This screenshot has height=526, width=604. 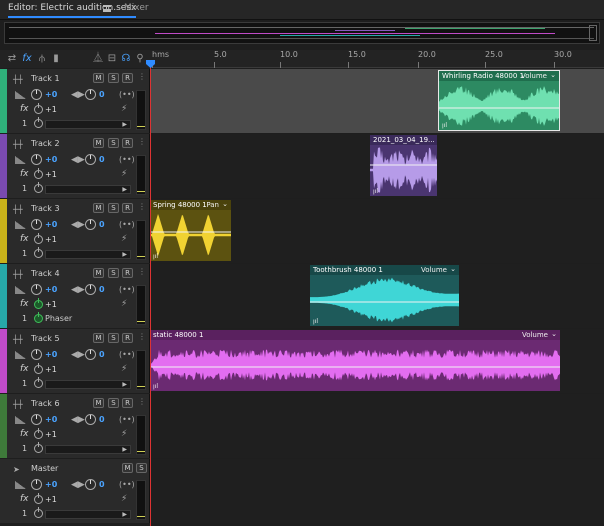 What do you see at coordinates (45, 208) in the screenshot?
I see `track-name: Track 3` at bounding box center [45, 208].